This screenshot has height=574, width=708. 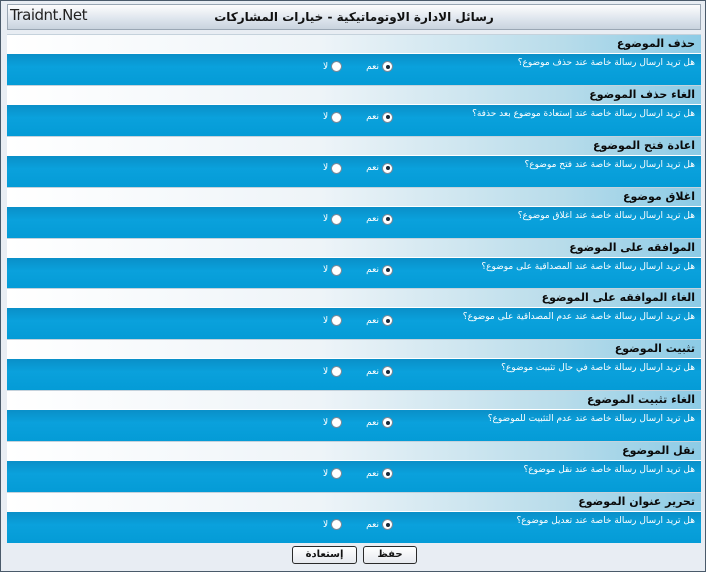 What do you see at coordinates (354, 94) in the screenshot?
I see `section-title: الغاء حذف الموضوع` at bounding box center [354, 94].